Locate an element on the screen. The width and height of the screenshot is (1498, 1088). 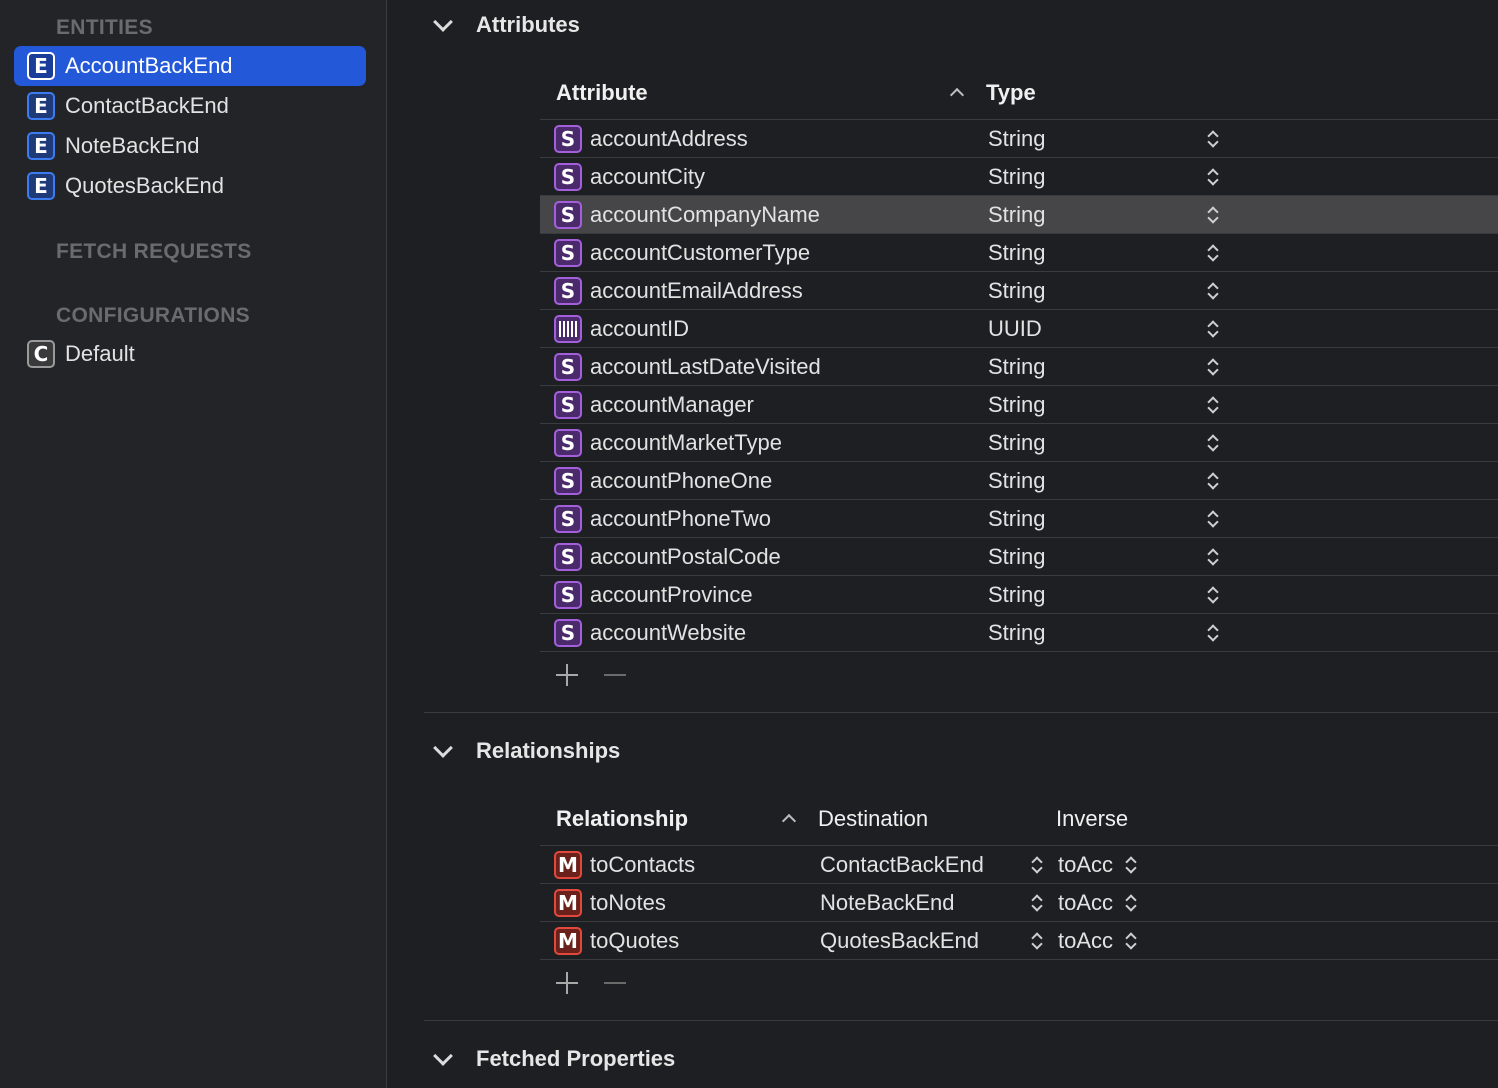
table-row: S accountCustomerType String is located at coordinates (1019, 253).